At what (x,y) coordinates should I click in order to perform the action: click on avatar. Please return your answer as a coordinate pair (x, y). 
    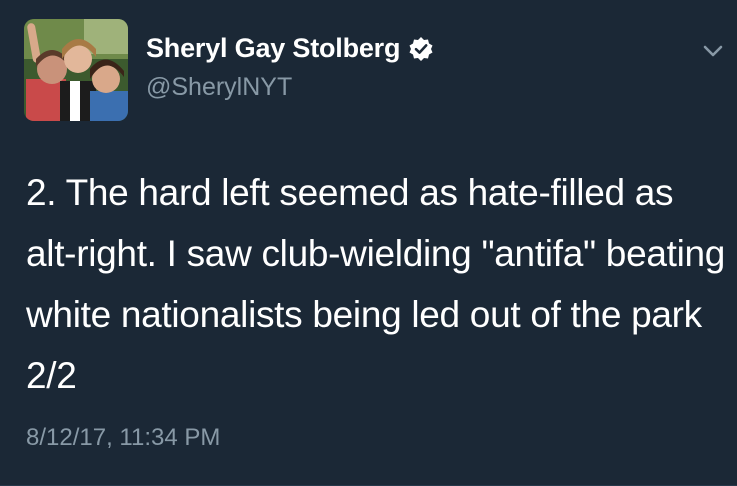
    Looking at the image, I should click on (76, 70).